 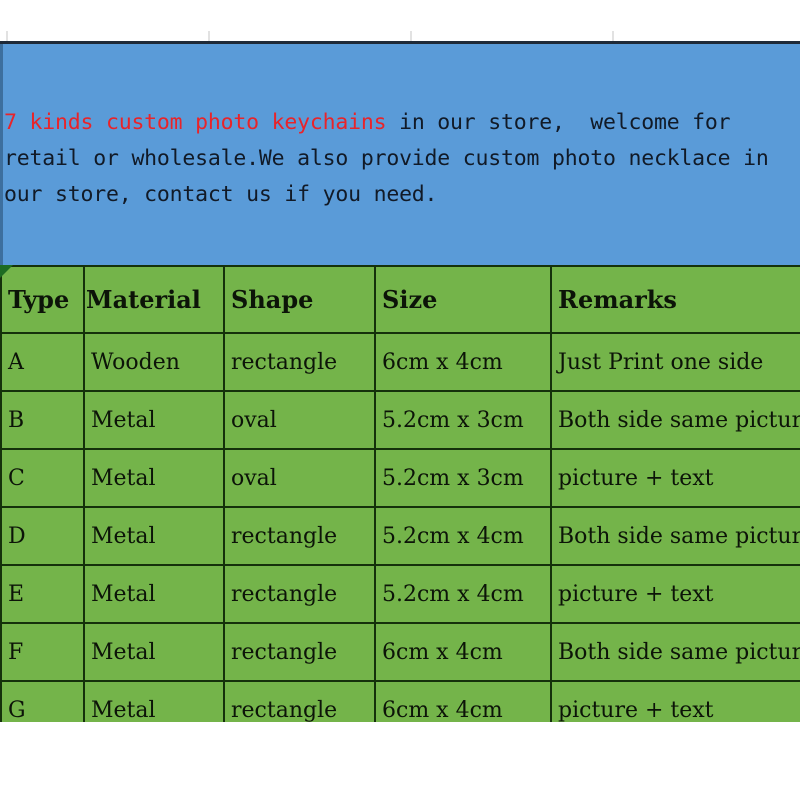 I want to click on column-header-shape: Shape, so click(x=299, y=299).